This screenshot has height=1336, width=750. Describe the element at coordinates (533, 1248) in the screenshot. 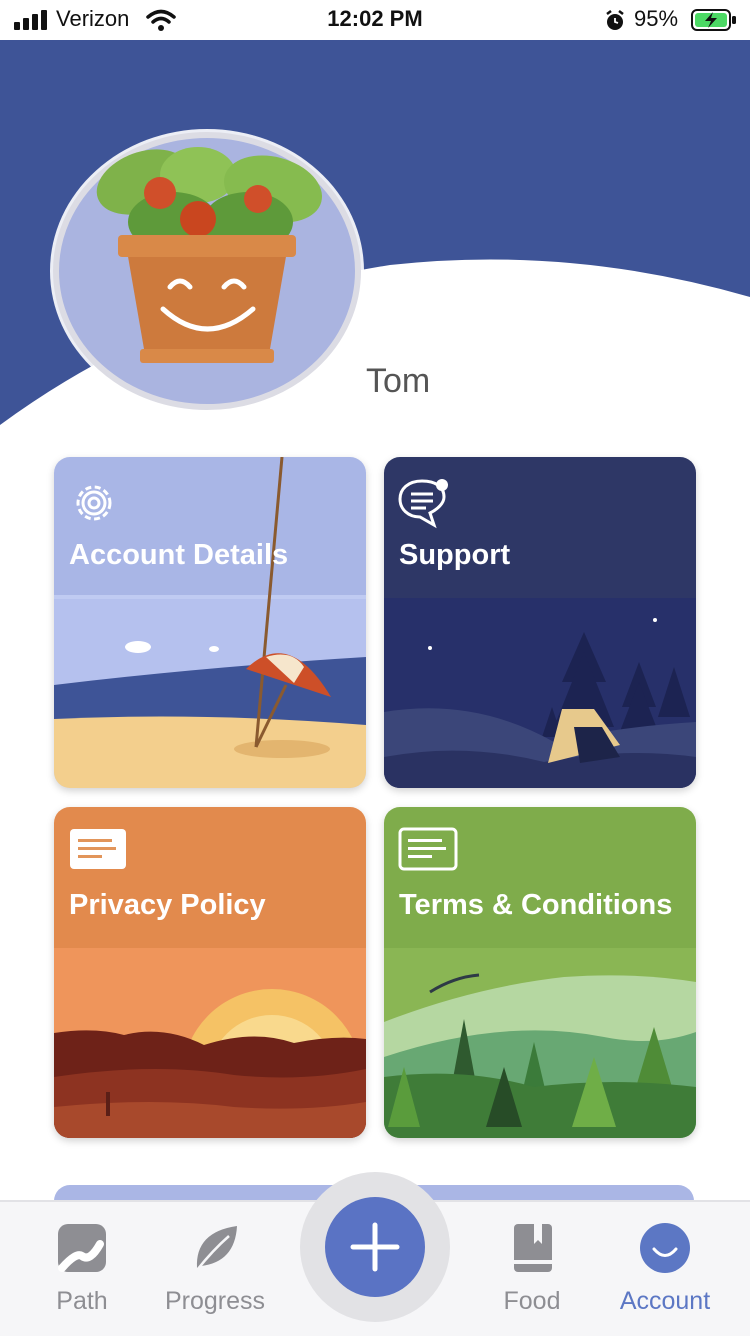

I see `book-icon` at that location.